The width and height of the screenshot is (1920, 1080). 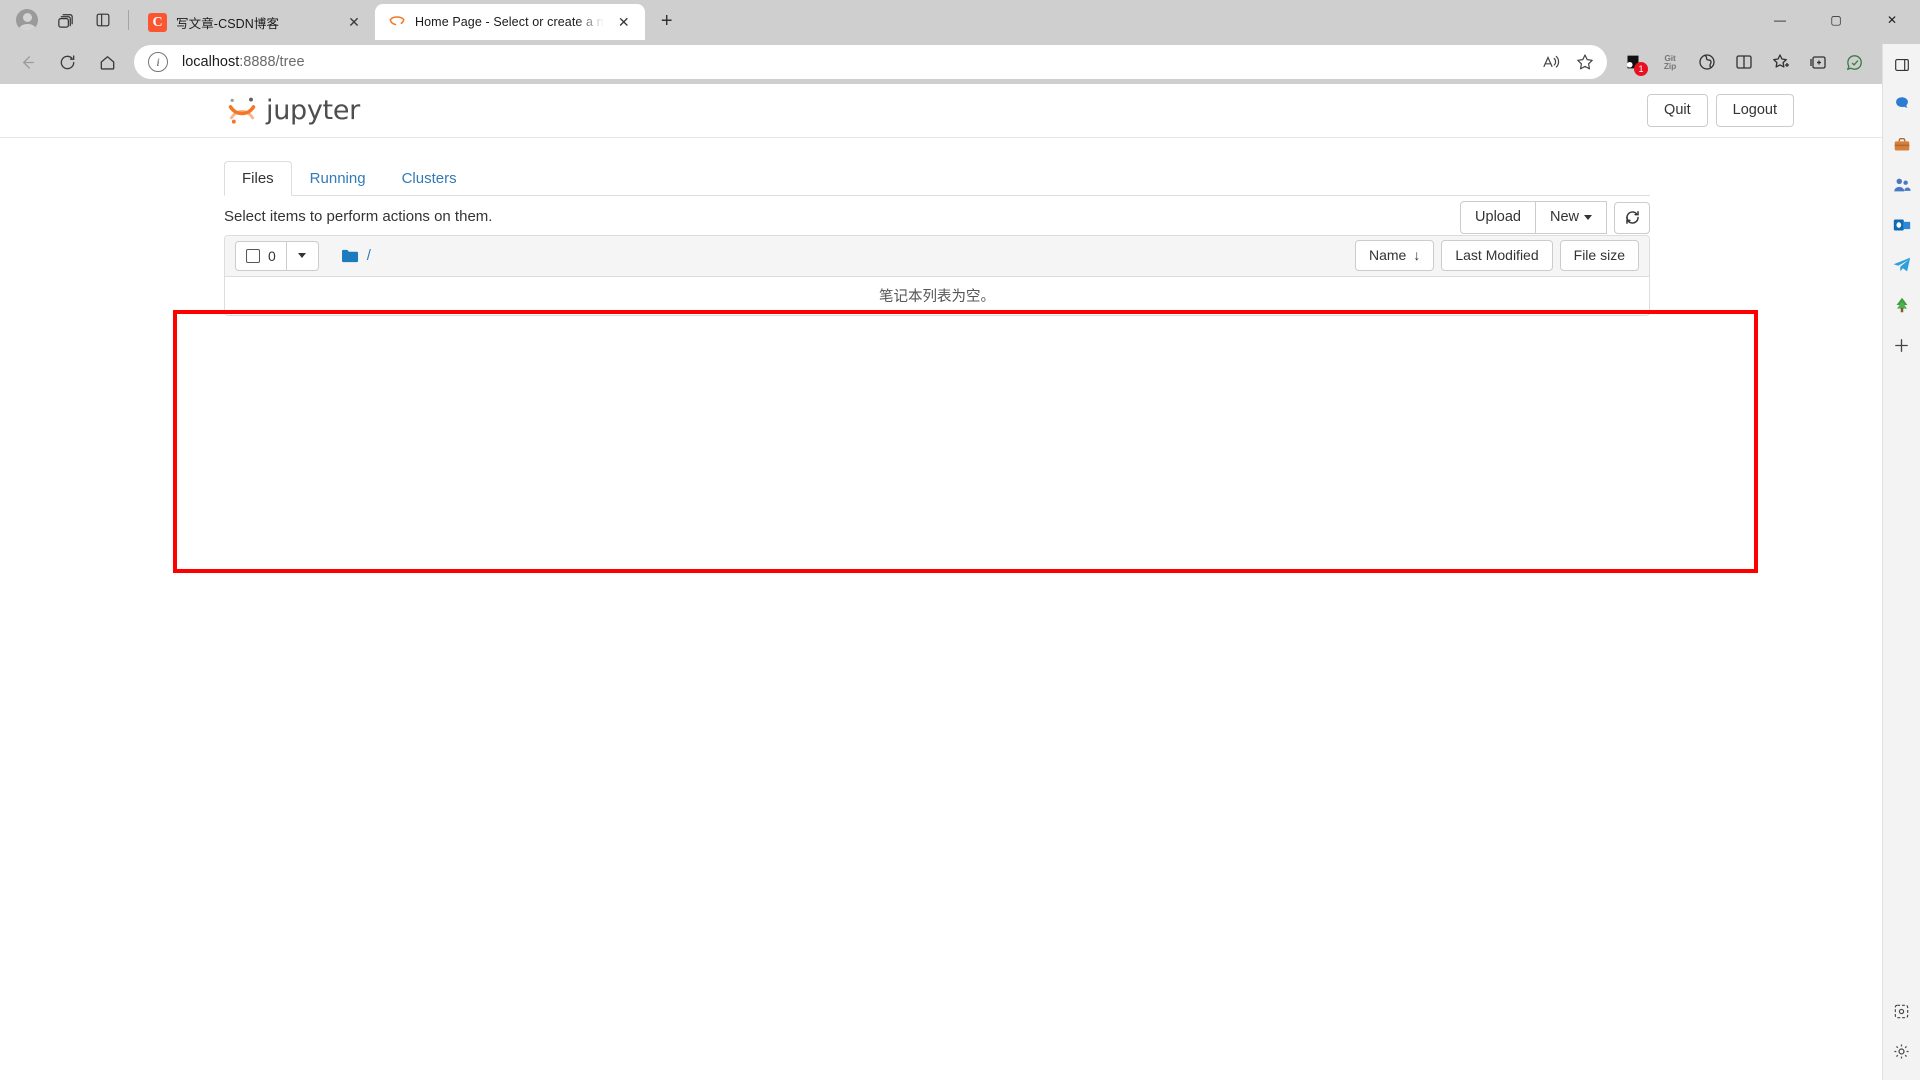 I want to click on url-text: localhost:8888/tree, so click(x=858, y=62).